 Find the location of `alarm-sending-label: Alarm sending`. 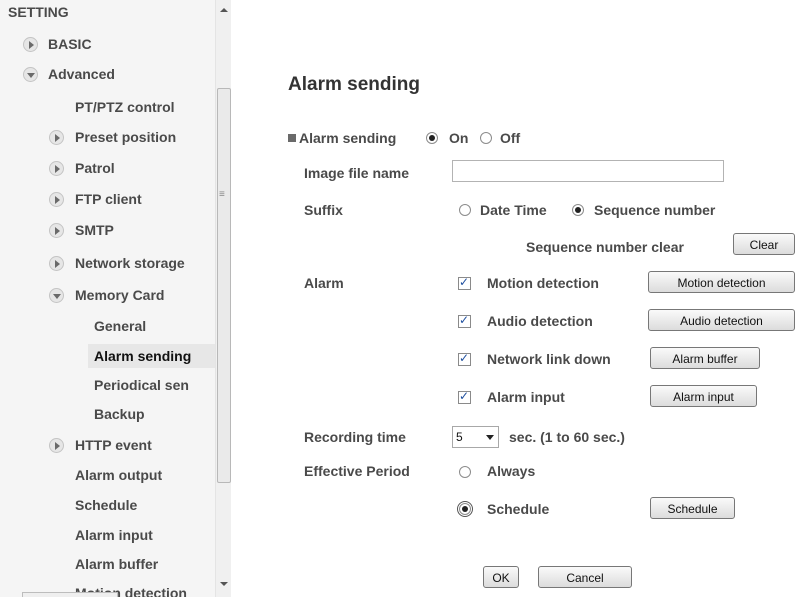

alarm-sending-label: Alarm sending is located at coordinates (348, 138).